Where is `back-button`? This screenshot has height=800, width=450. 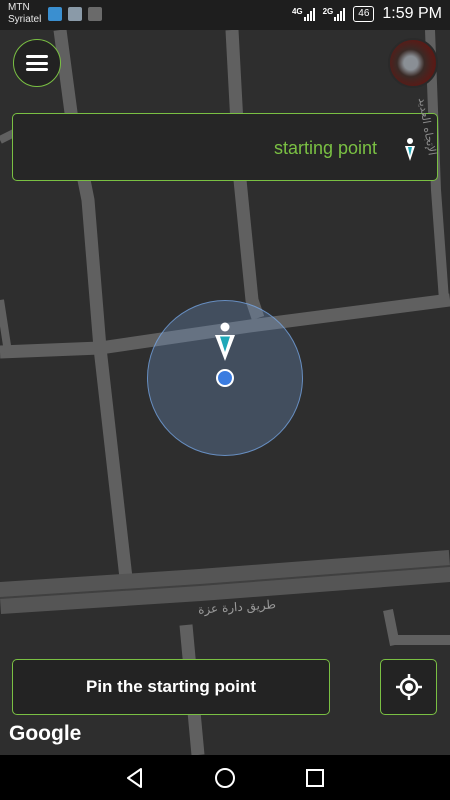 back-button is located at coordinates (135, 778).